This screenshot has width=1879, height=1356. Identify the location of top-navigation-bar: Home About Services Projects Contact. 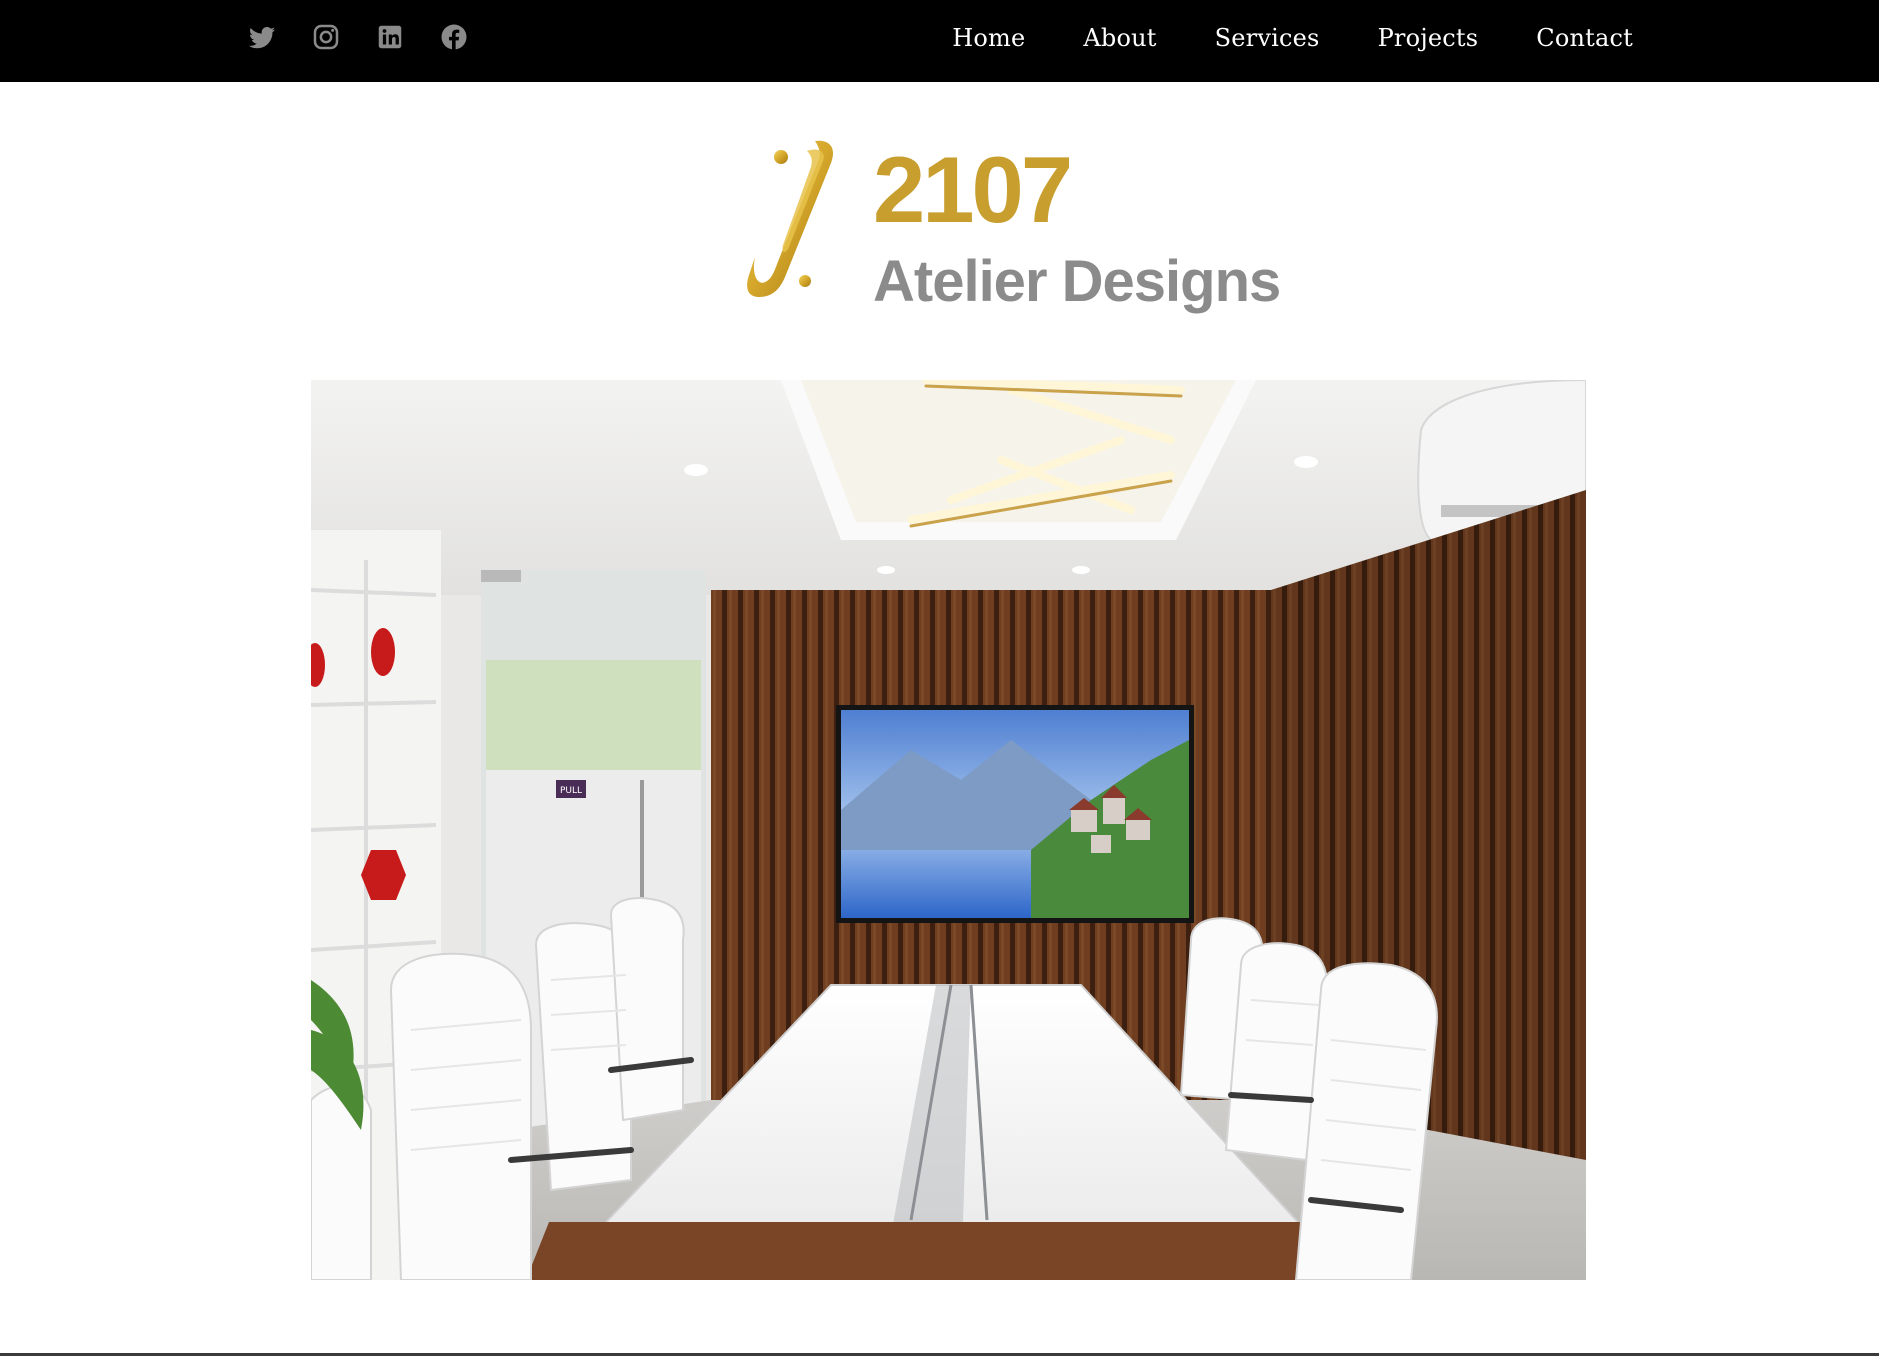
(939, 41).